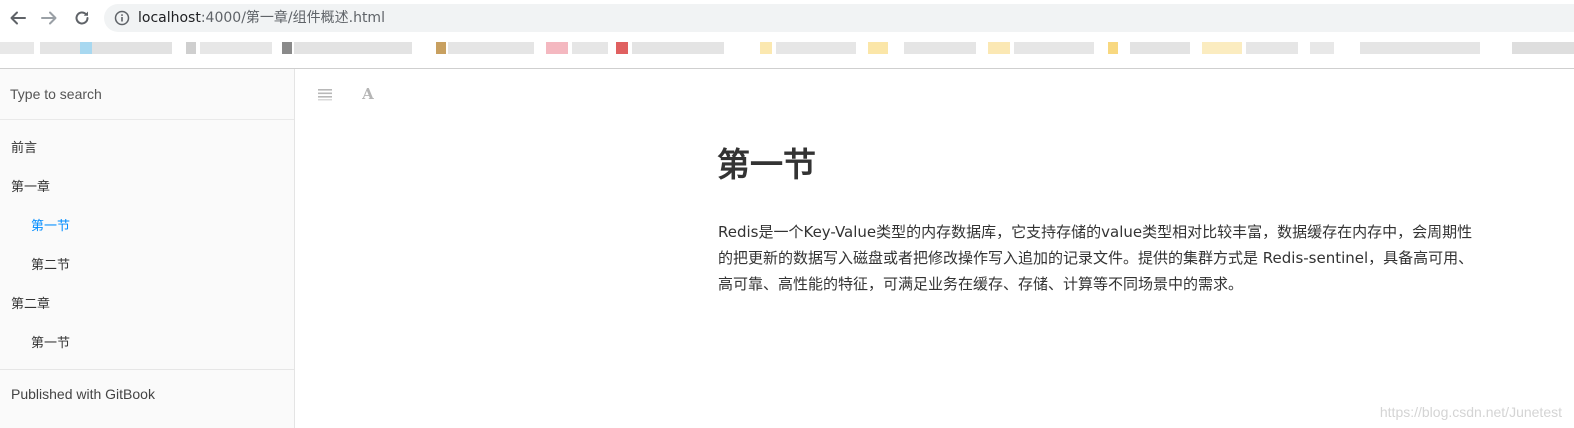 This screenshot has height=428, width=1574. I want to click on reload-icon, so click(82, 18).